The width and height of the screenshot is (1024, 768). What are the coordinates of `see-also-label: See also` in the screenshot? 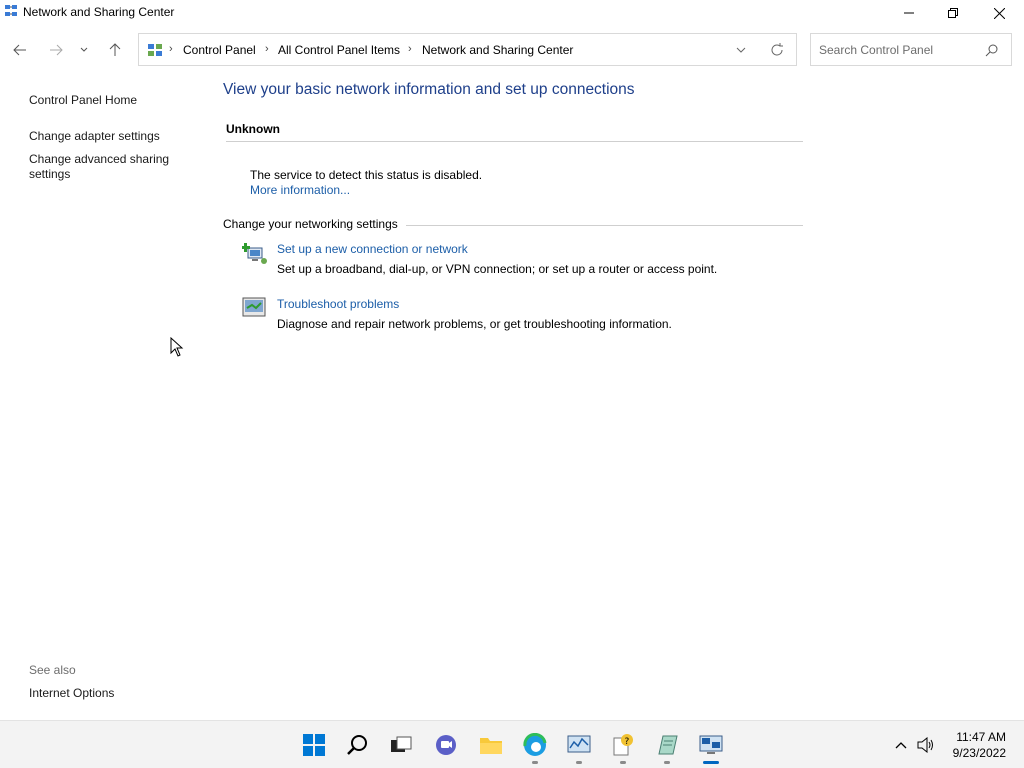 It's located at (52, 670).